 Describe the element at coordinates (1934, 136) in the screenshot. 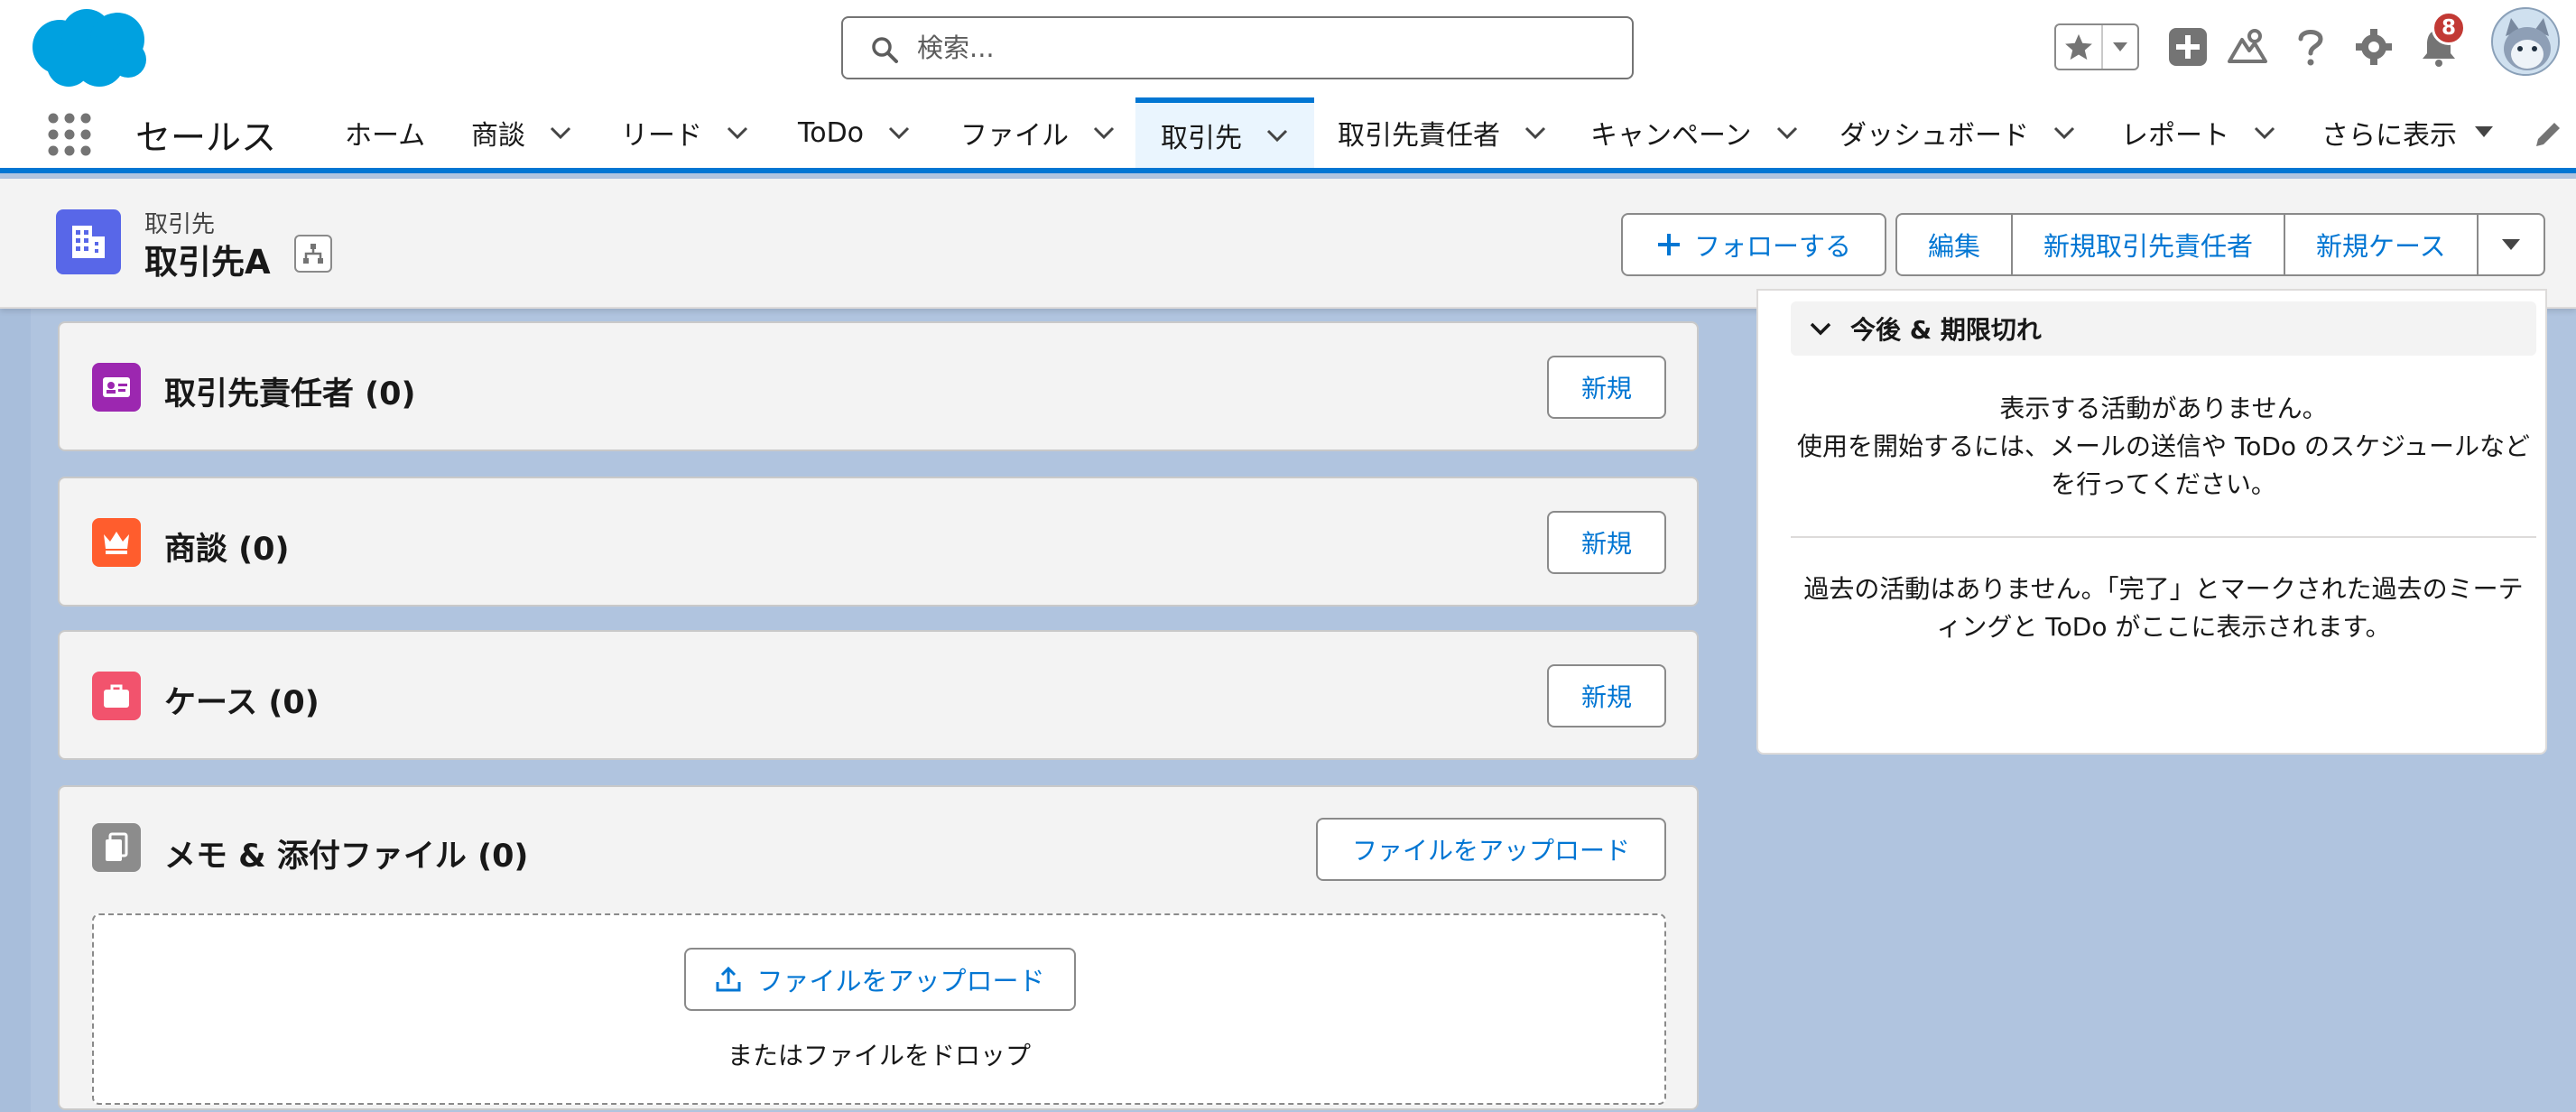

I see `nav-item-label: ダッシュボード` at that location.